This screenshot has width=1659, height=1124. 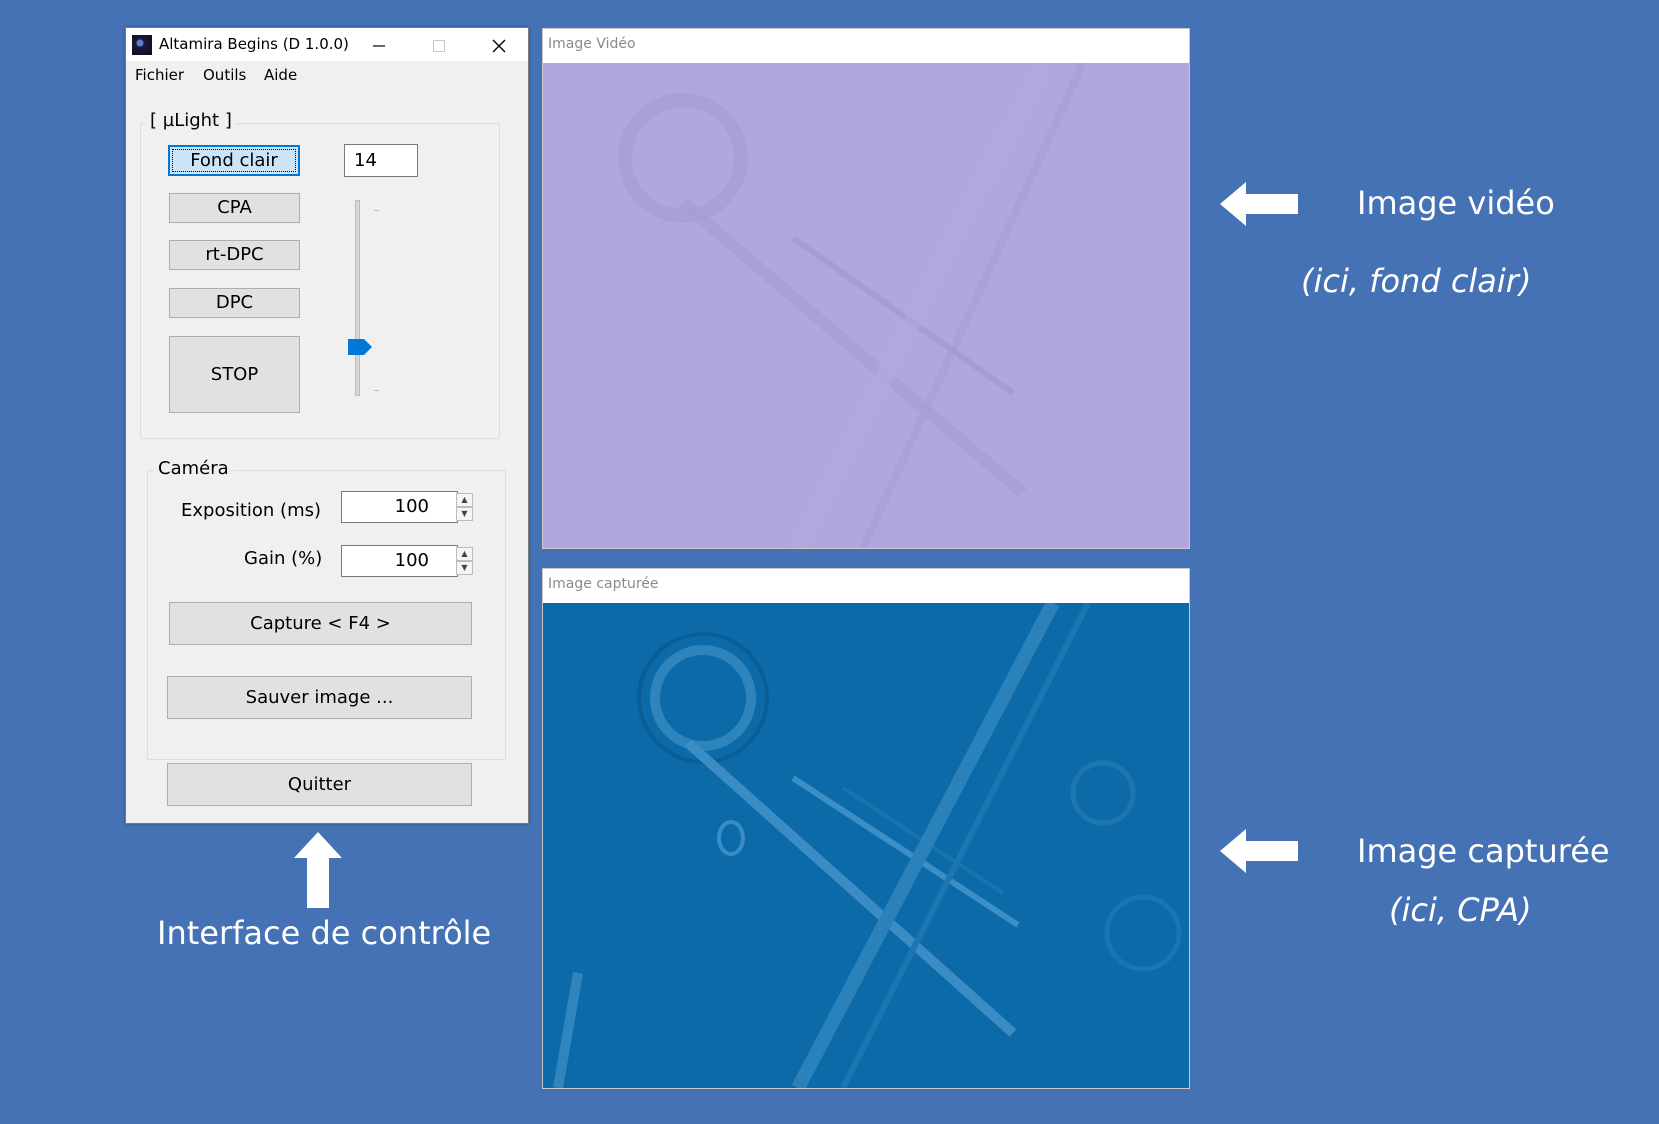 What do you see at coordinates (399, 507) in the screenshot?
I see `exposure-input: 100` at bounding box center [399, 507].